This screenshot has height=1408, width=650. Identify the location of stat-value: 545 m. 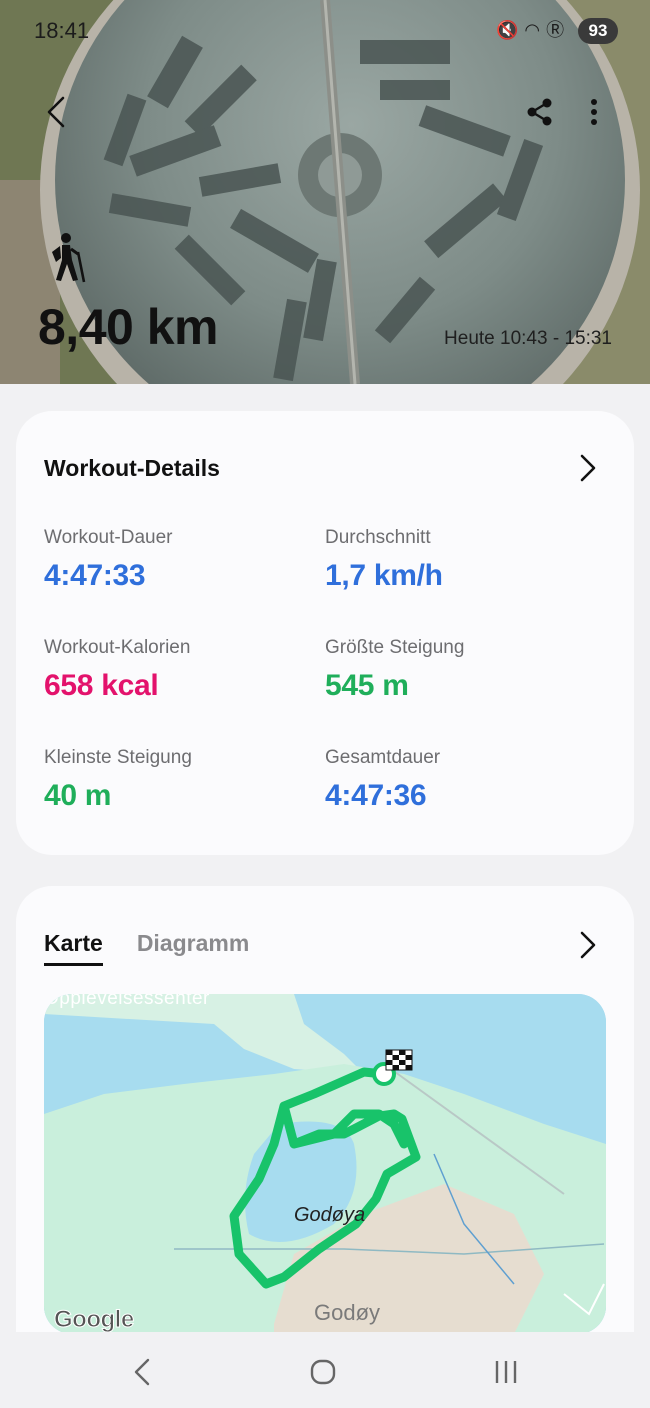
(367, 685).